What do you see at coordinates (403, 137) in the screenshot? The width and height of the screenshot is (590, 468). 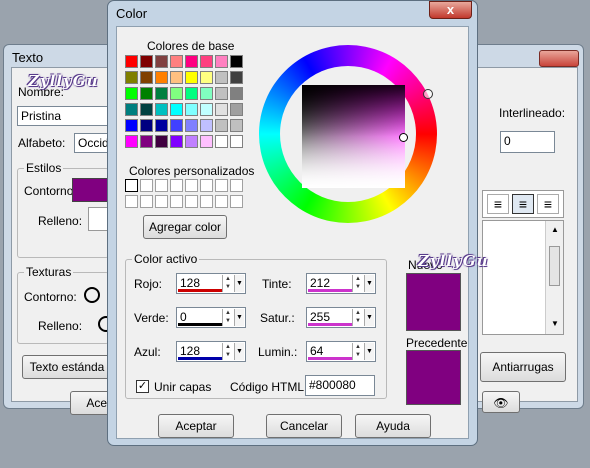 I see `sl-handle` at bounding box center [403, 137].